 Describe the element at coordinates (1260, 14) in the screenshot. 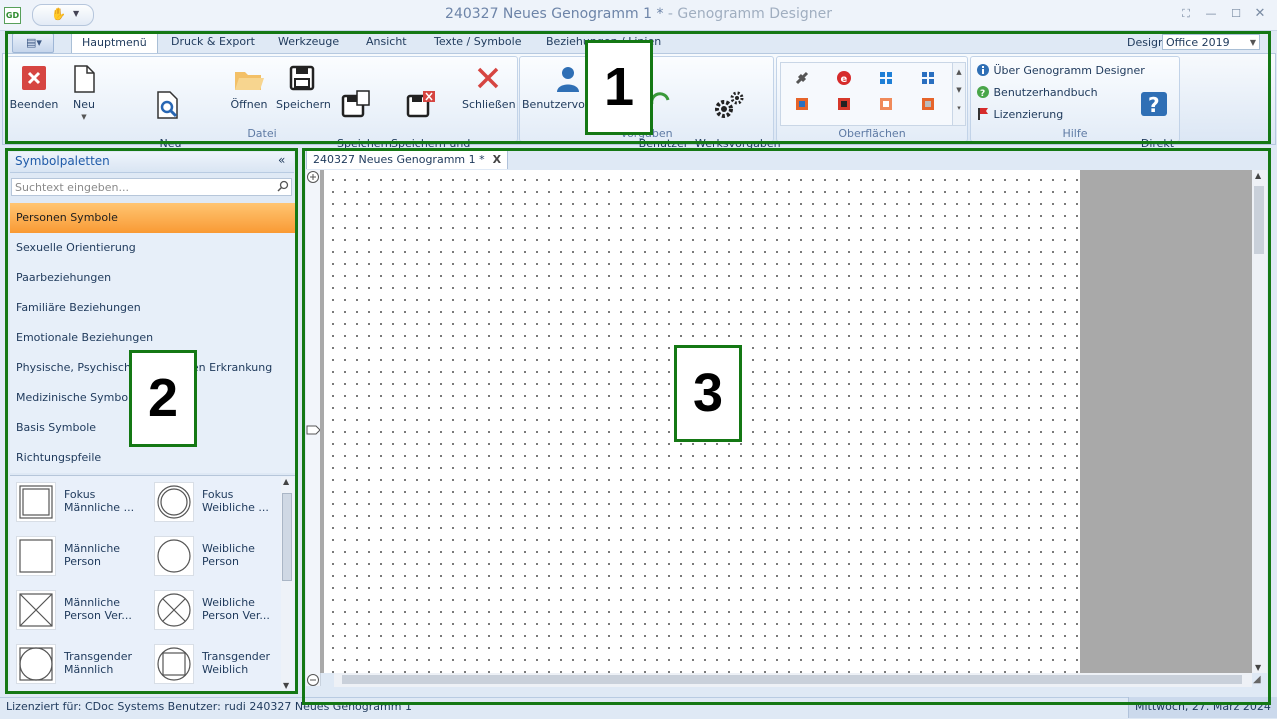

I see `close-window-button: ✕` at that location.